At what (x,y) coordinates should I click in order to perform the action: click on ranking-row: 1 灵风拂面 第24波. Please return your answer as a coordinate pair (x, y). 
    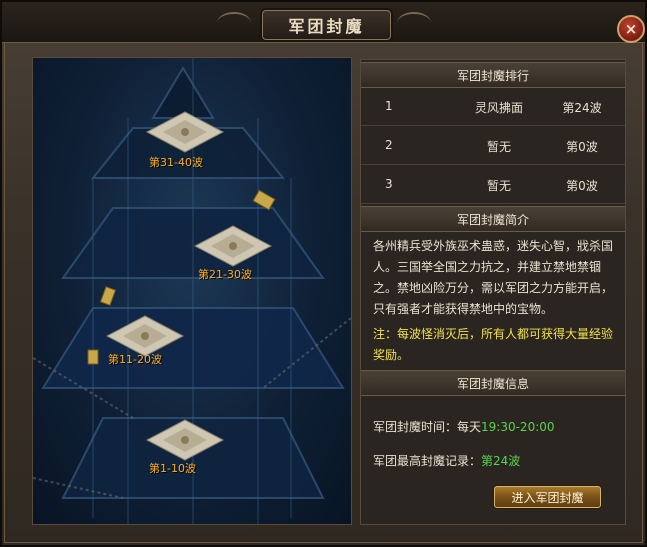
    Looking at the image, I should click on (493, 106).